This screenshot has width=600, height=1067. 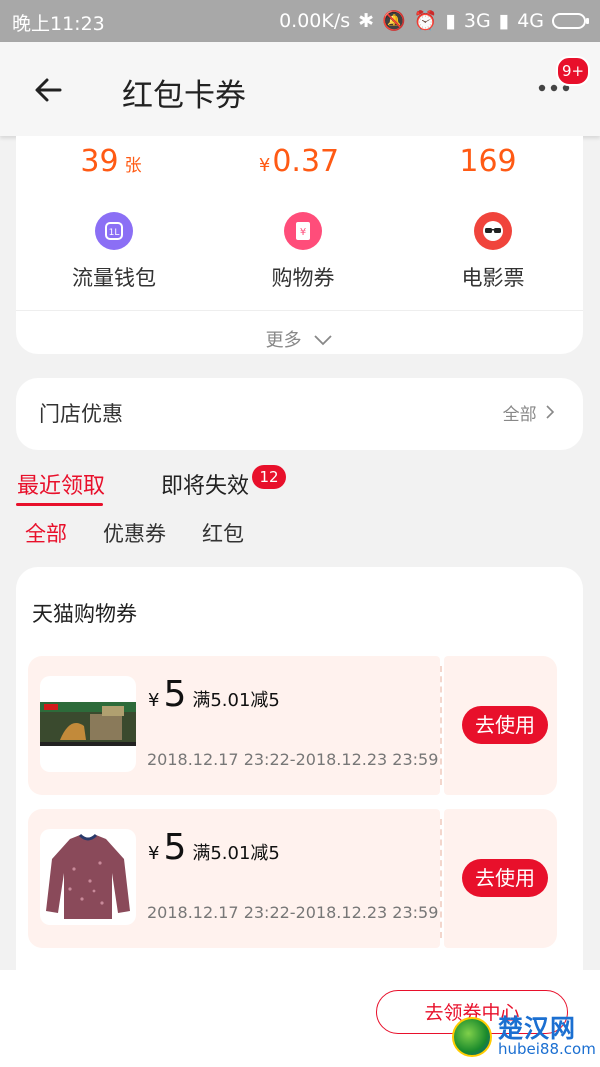 I want to click on store-offers-all-link: 全部, so click(x=529, y=412).